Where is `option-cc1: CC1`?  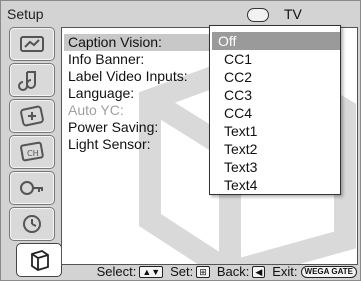 option-cc1: CC1 is located at coordinates (279, 59).